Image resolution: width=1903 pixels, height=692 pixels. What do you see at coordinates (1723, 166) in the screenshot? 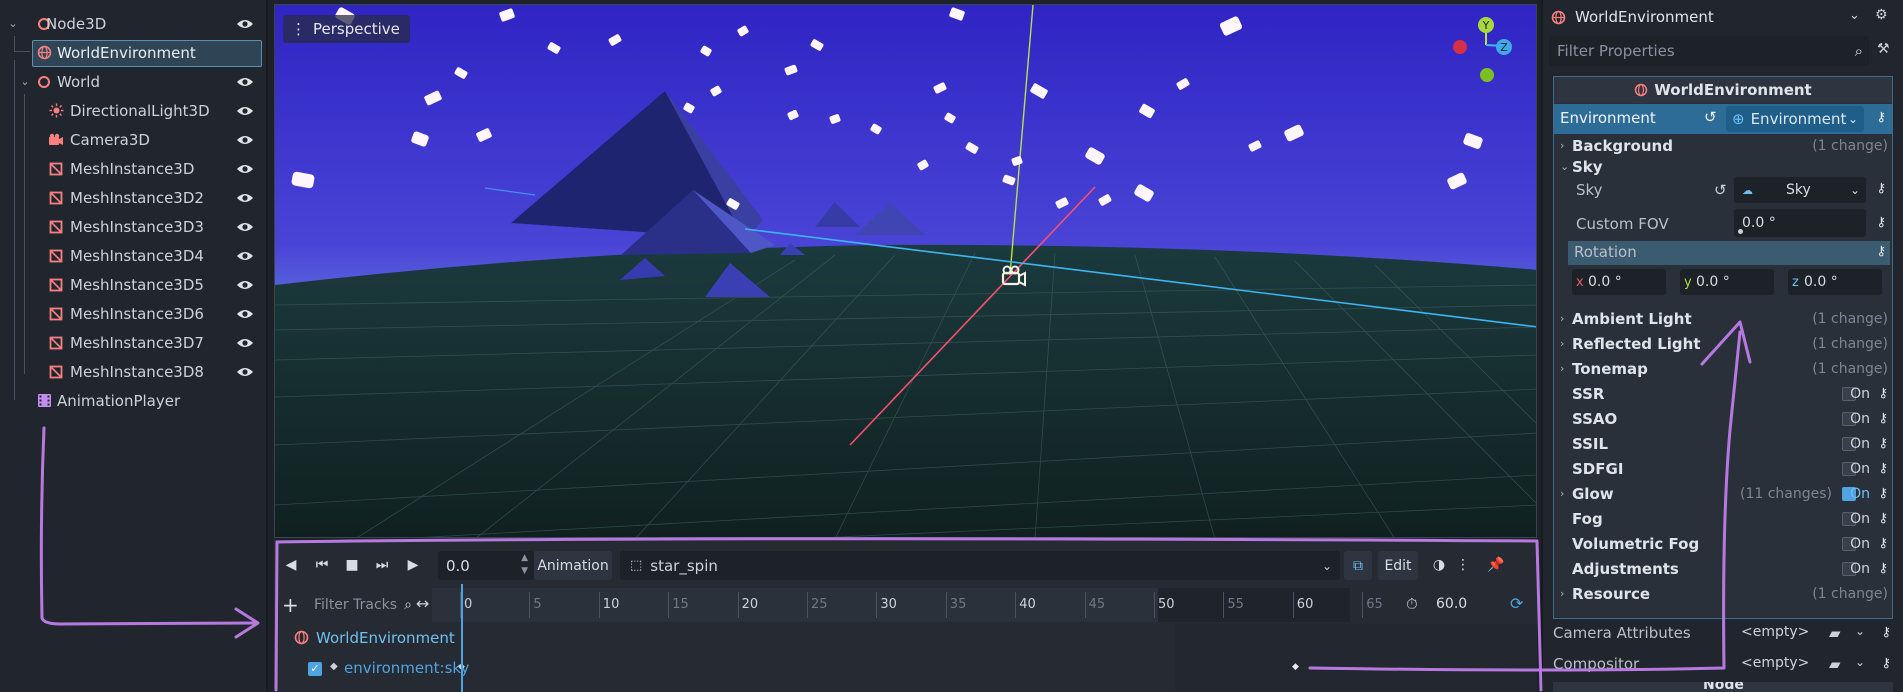
I see `group-sky: ⌄ Sky` at bounding box center [1723, 166].